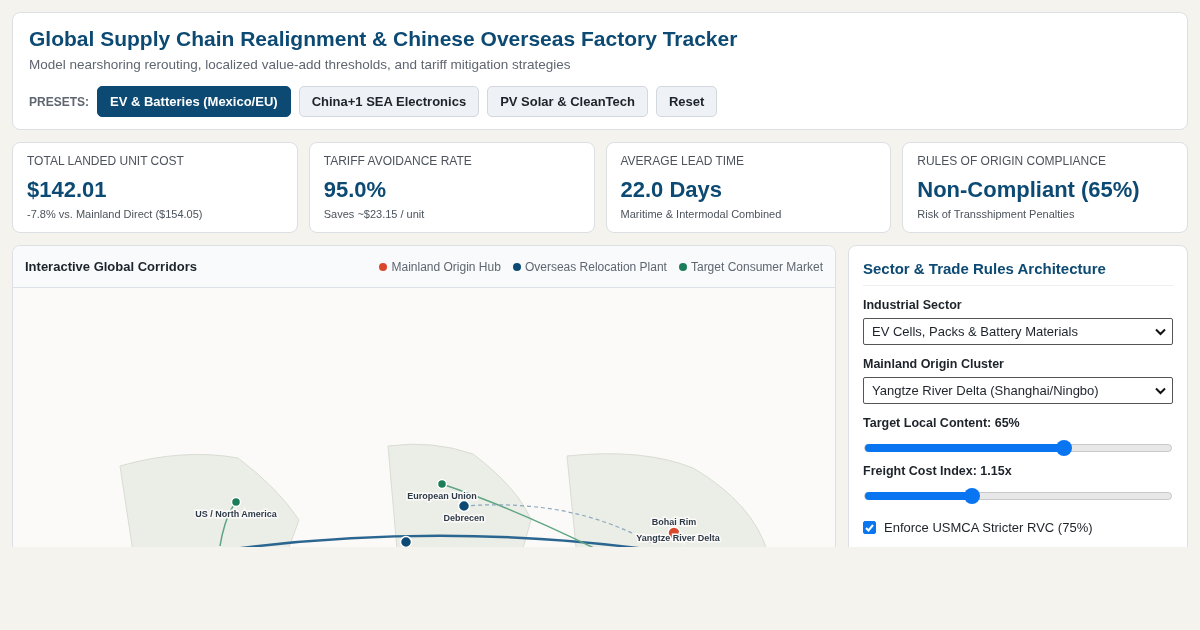 This screenshot has height=630, width=1200. I want to click on kpi-note: Risk of Transshipment Penalties, so click(996, 214).